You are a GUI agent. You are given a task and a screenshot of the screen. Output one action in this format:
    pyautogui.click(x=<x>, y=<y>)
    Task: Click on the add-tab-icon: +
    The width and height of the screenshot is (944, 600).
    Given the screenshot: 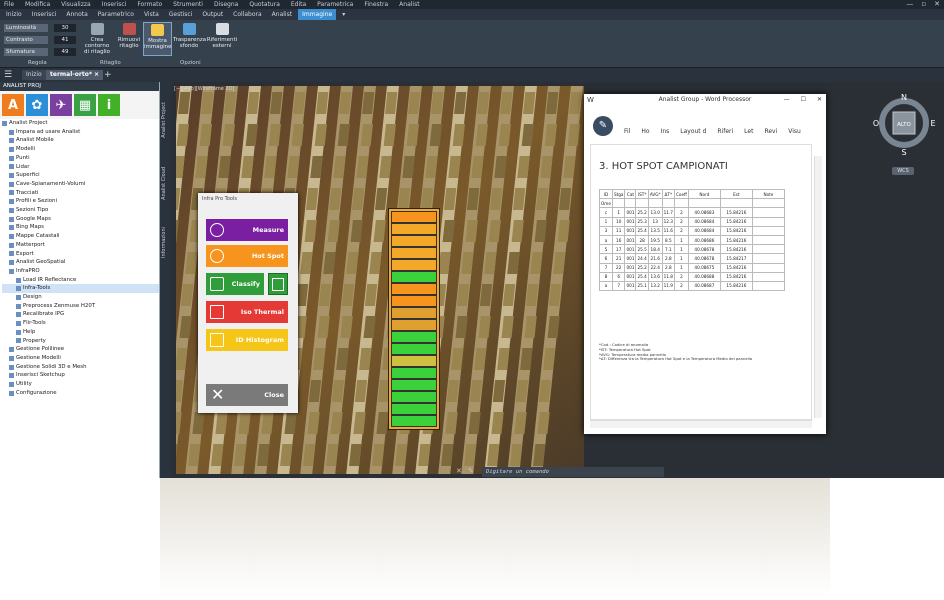 What is the action you would take?
    pyautogui.click(x=108, y=75)
    